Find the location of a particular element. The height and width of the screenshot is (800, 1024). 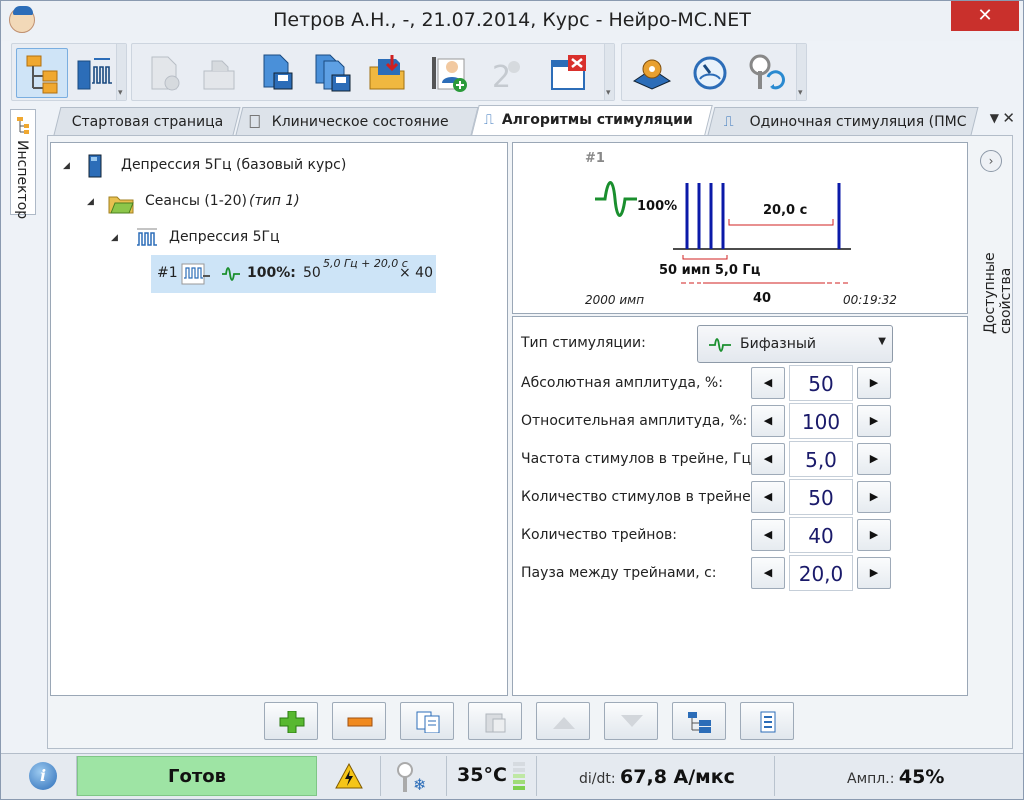

status-ready-label: Готов is located at coordinates (197, 776).